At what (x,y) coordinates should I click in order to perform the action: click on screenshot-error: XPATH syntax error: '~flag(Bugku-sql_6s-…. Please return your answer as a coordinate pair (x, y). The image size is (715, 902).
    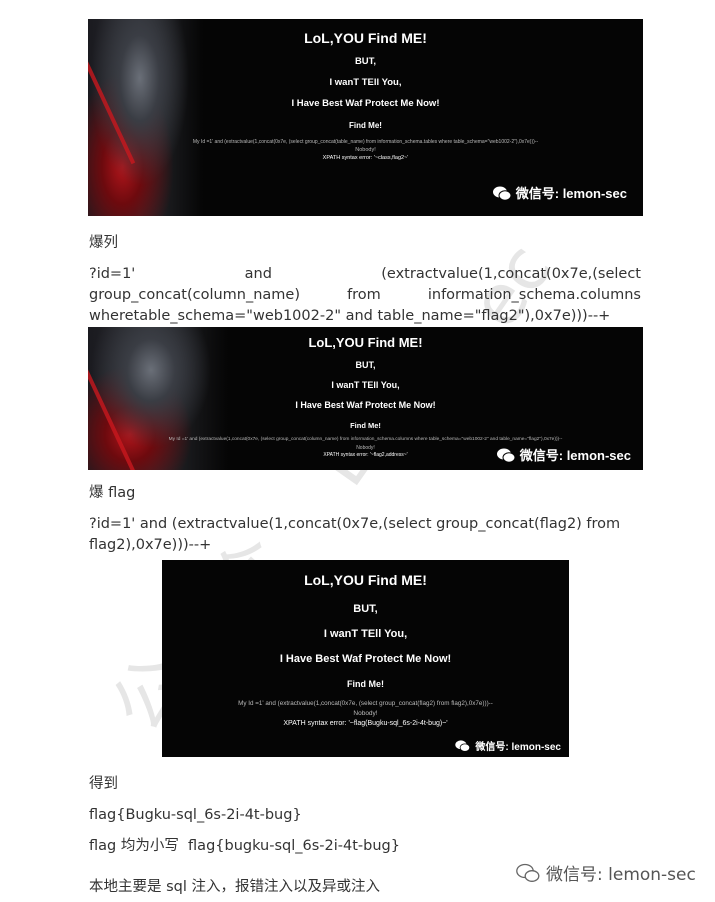
    Looking at the image, I should click on (365, 723).